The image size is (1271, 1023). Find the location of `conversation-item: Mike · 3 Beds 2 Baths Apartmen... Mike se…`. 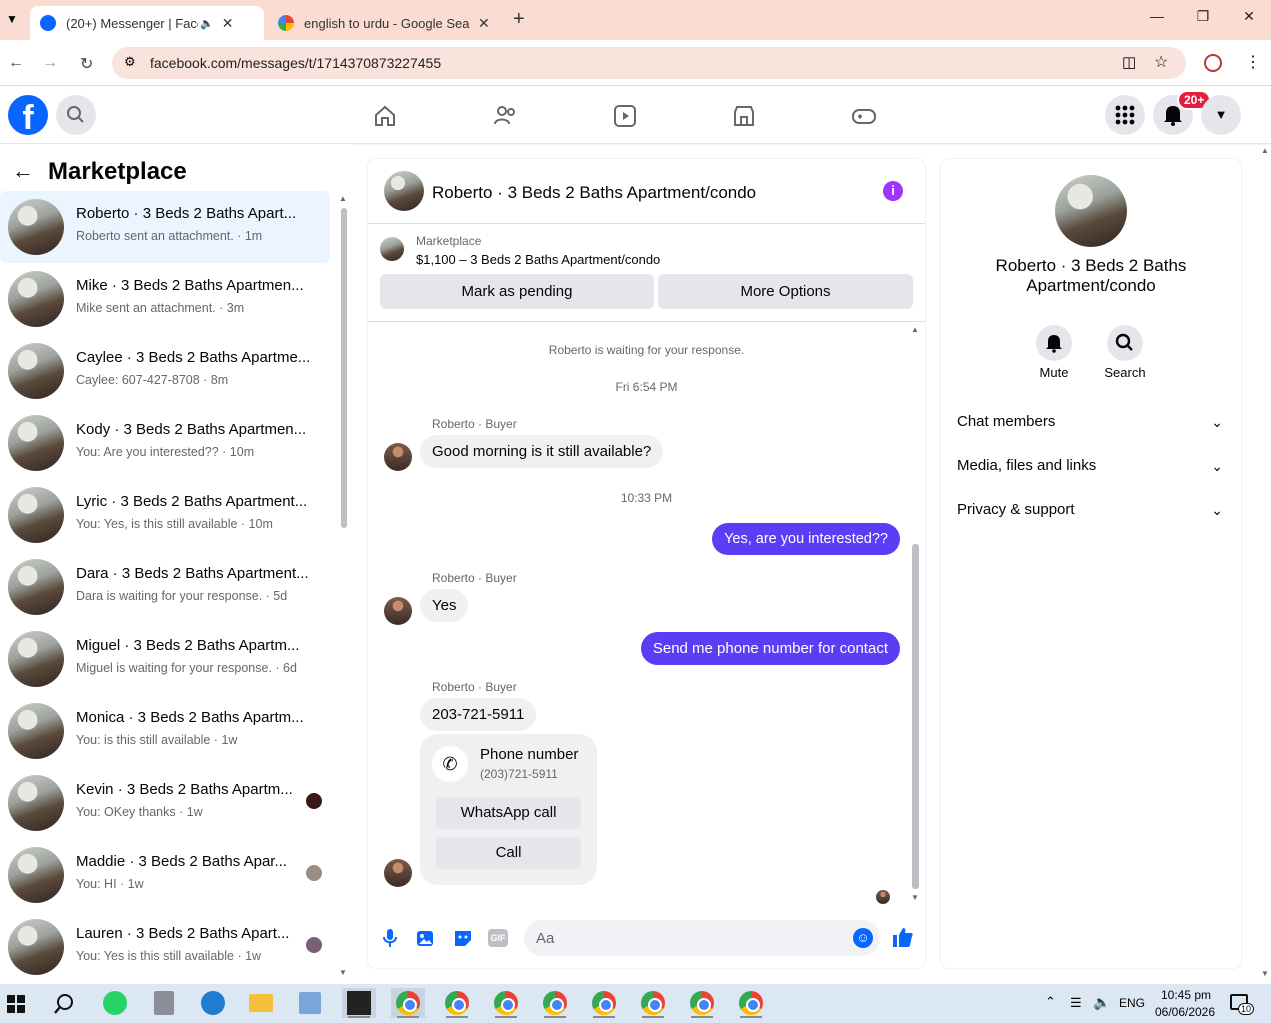

conversation-item: Mike · 3 Beds 2 Baths Apartmen... Mike se… is located at coordinates (165, 299).